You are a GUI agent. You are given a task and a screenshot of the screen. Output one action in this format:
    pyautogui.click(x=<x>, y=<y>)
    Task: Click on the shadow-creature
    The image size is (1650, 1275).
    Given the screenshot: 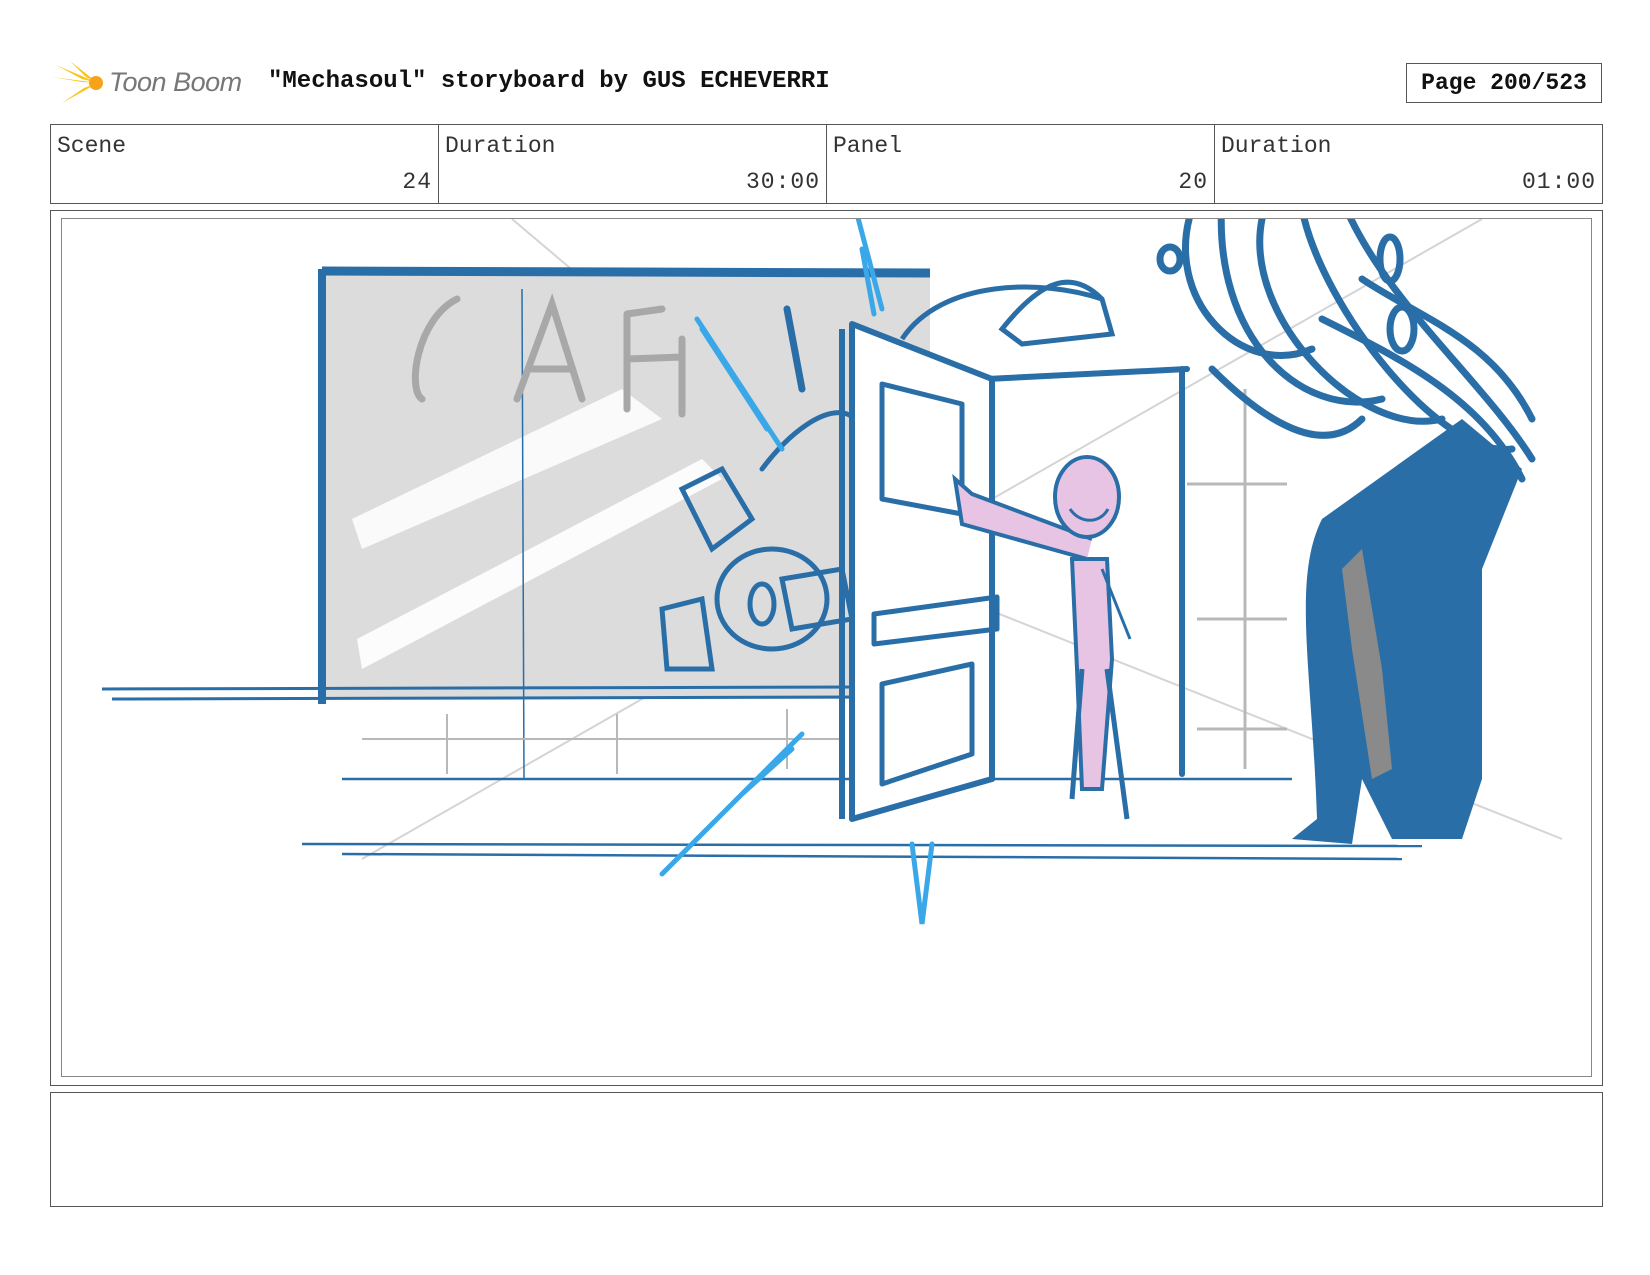 What is the action you would take?
    pyautogui.click(x=1346, y=531)
    